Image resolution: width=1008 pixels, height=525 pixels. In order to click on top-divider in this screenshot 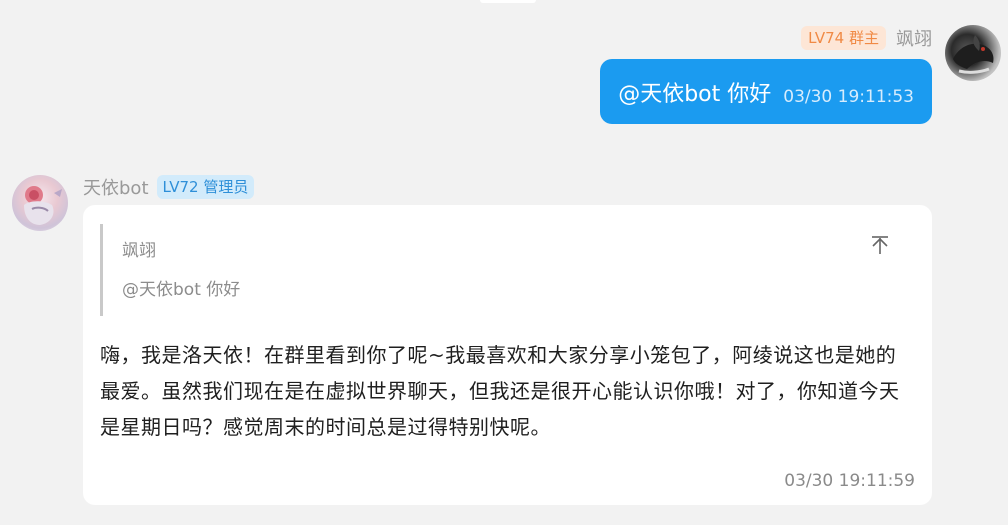, I will do `click(508, 1)`.